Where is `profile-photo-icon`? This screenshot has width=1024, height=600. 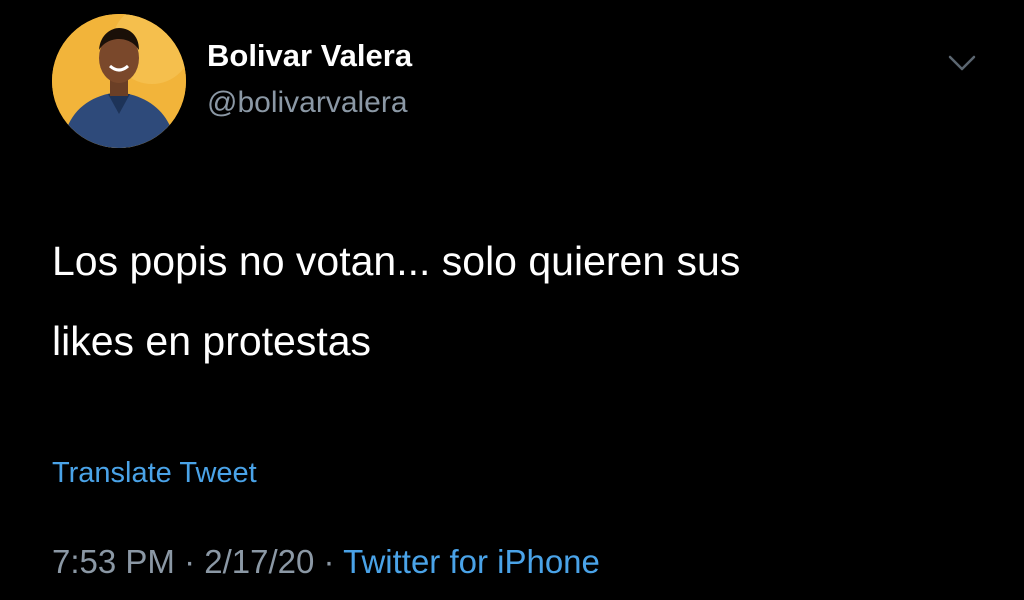
profile-photo-icon is located at coordinates (119, 81).